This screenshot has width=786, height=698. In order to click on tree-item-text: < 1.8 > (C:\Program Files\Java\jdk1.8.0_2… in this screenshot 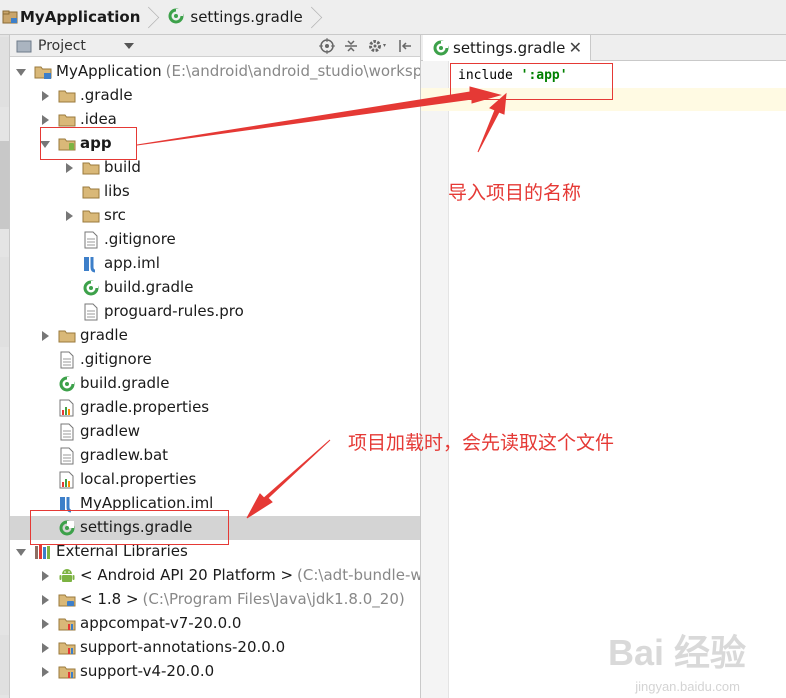, I will do `click(242, 599)`.